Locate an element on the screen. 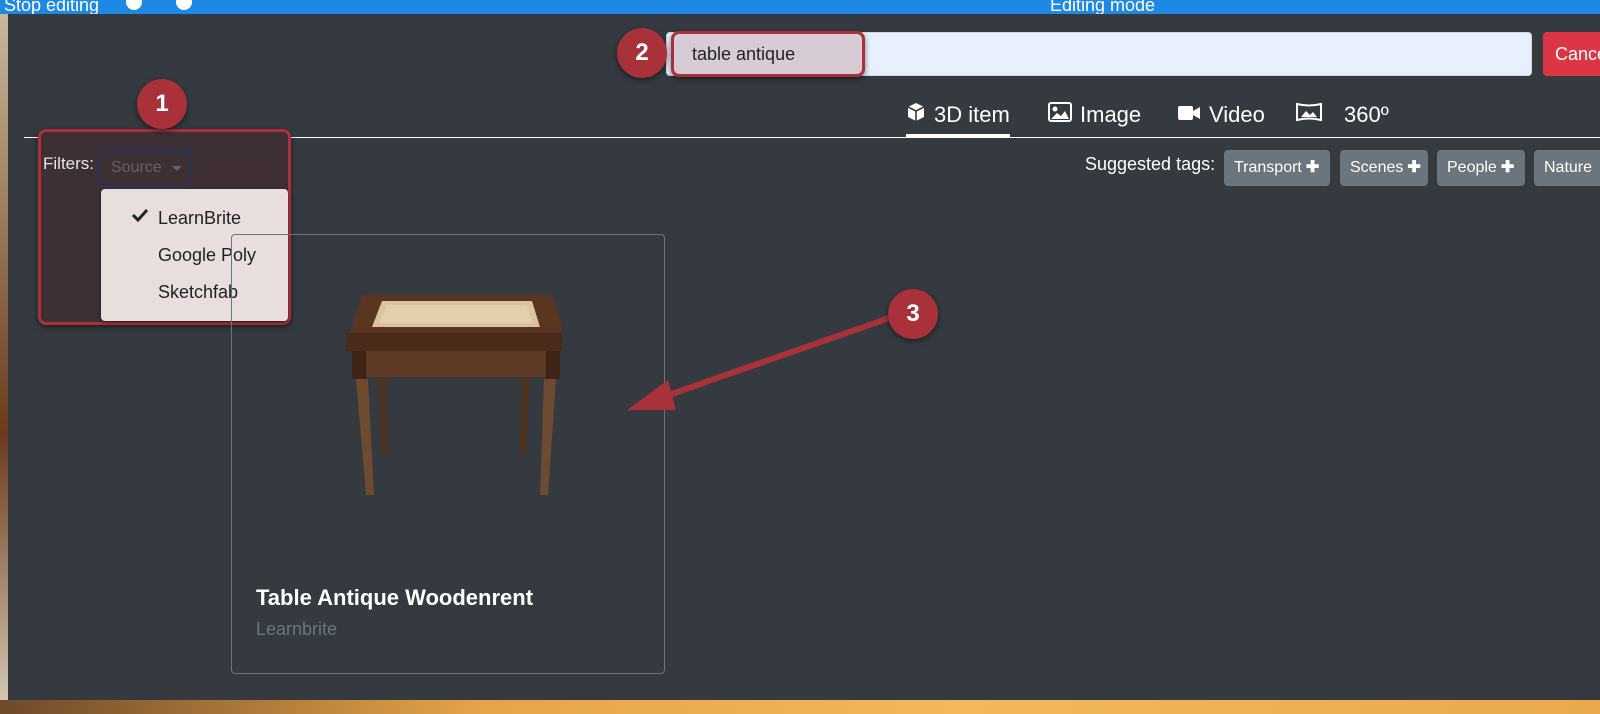  option-label: LearnBrite is located at coordinates (200, 218).